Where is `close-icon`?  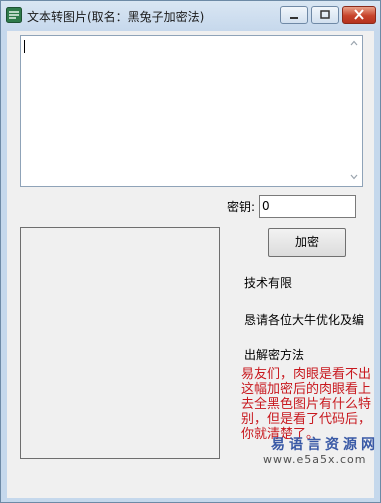
close-icon is located at coordinates (359, 14).